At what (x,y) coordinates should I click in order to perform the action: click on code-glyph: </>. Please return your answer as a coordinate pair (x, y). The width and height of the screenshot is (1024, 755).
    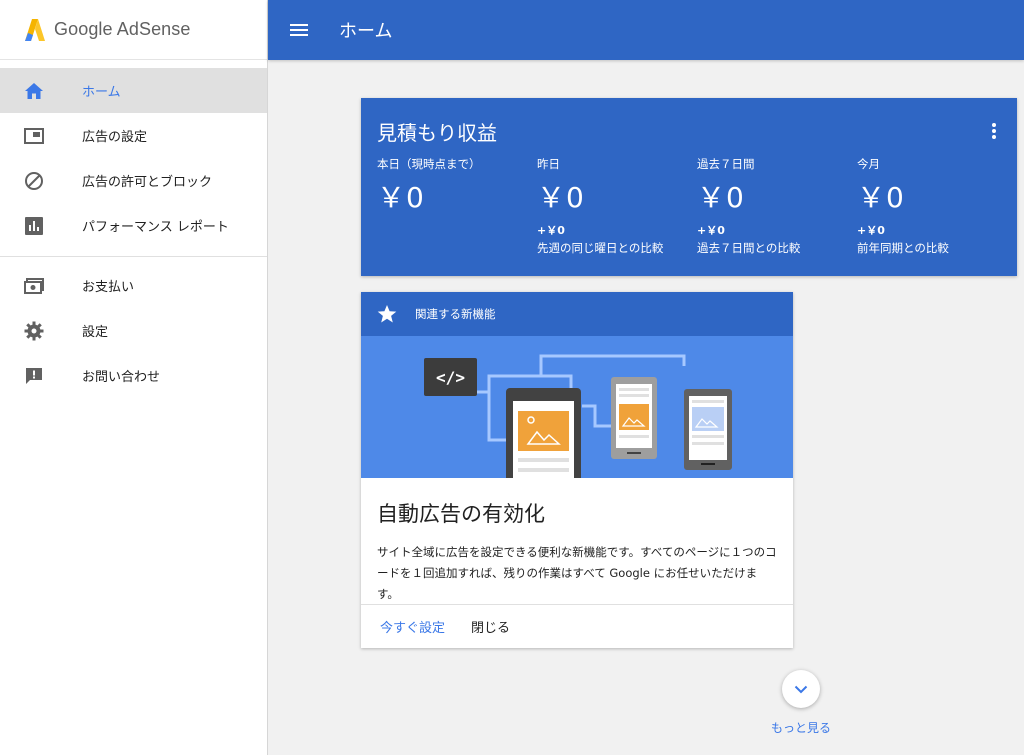
    Looking at the image, I should click on (450, 377).